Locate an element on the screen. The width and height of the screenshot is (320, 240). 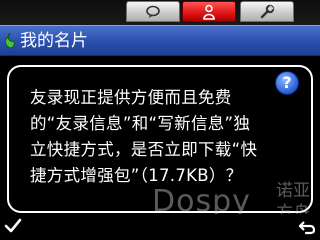
page-title: 我的名片 is located at coordinates (54, 41).